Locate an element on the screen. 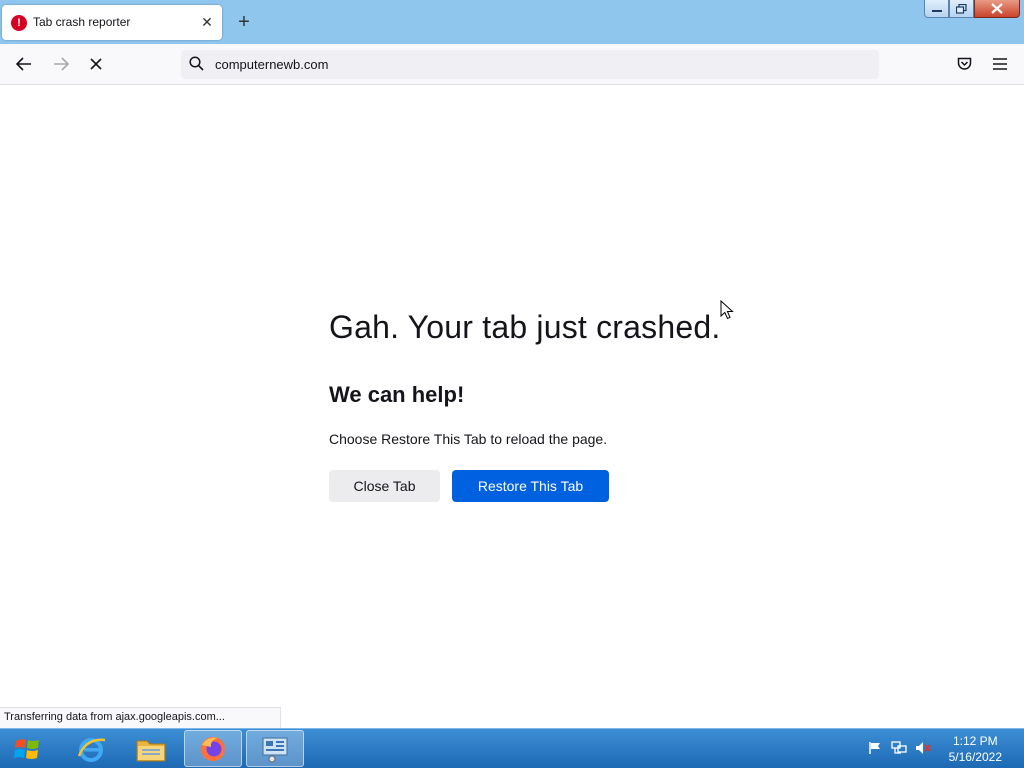  internet-explorer-icon is located at coordinates (91, 749).